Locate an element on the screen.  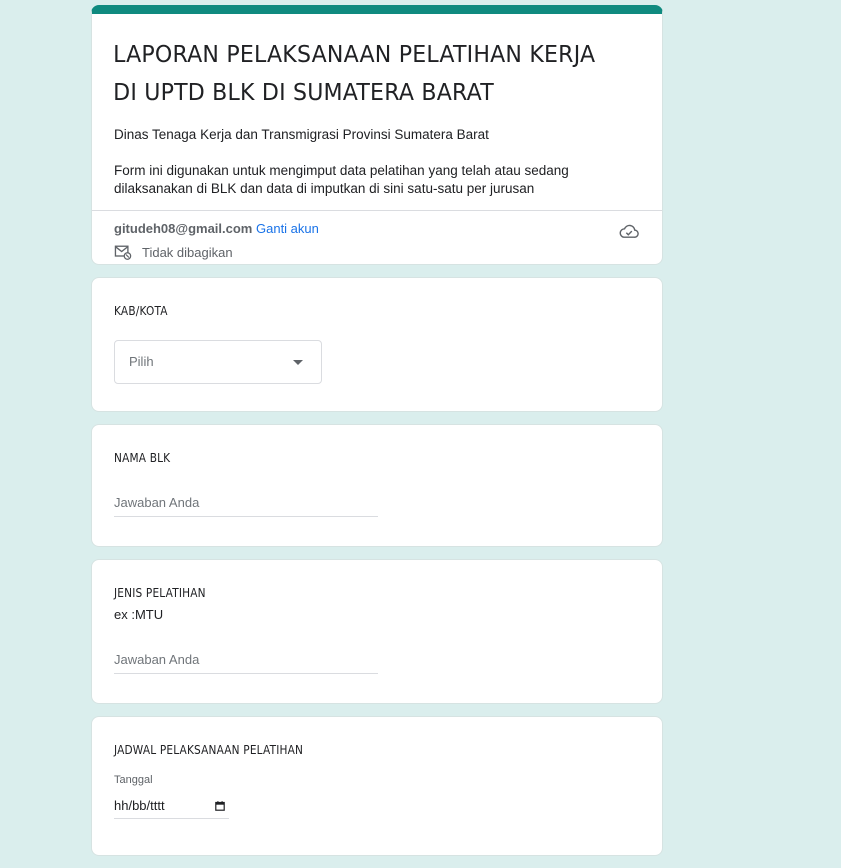
kab-kota-dropdown: Pilih is located at coordinates (218, 362).